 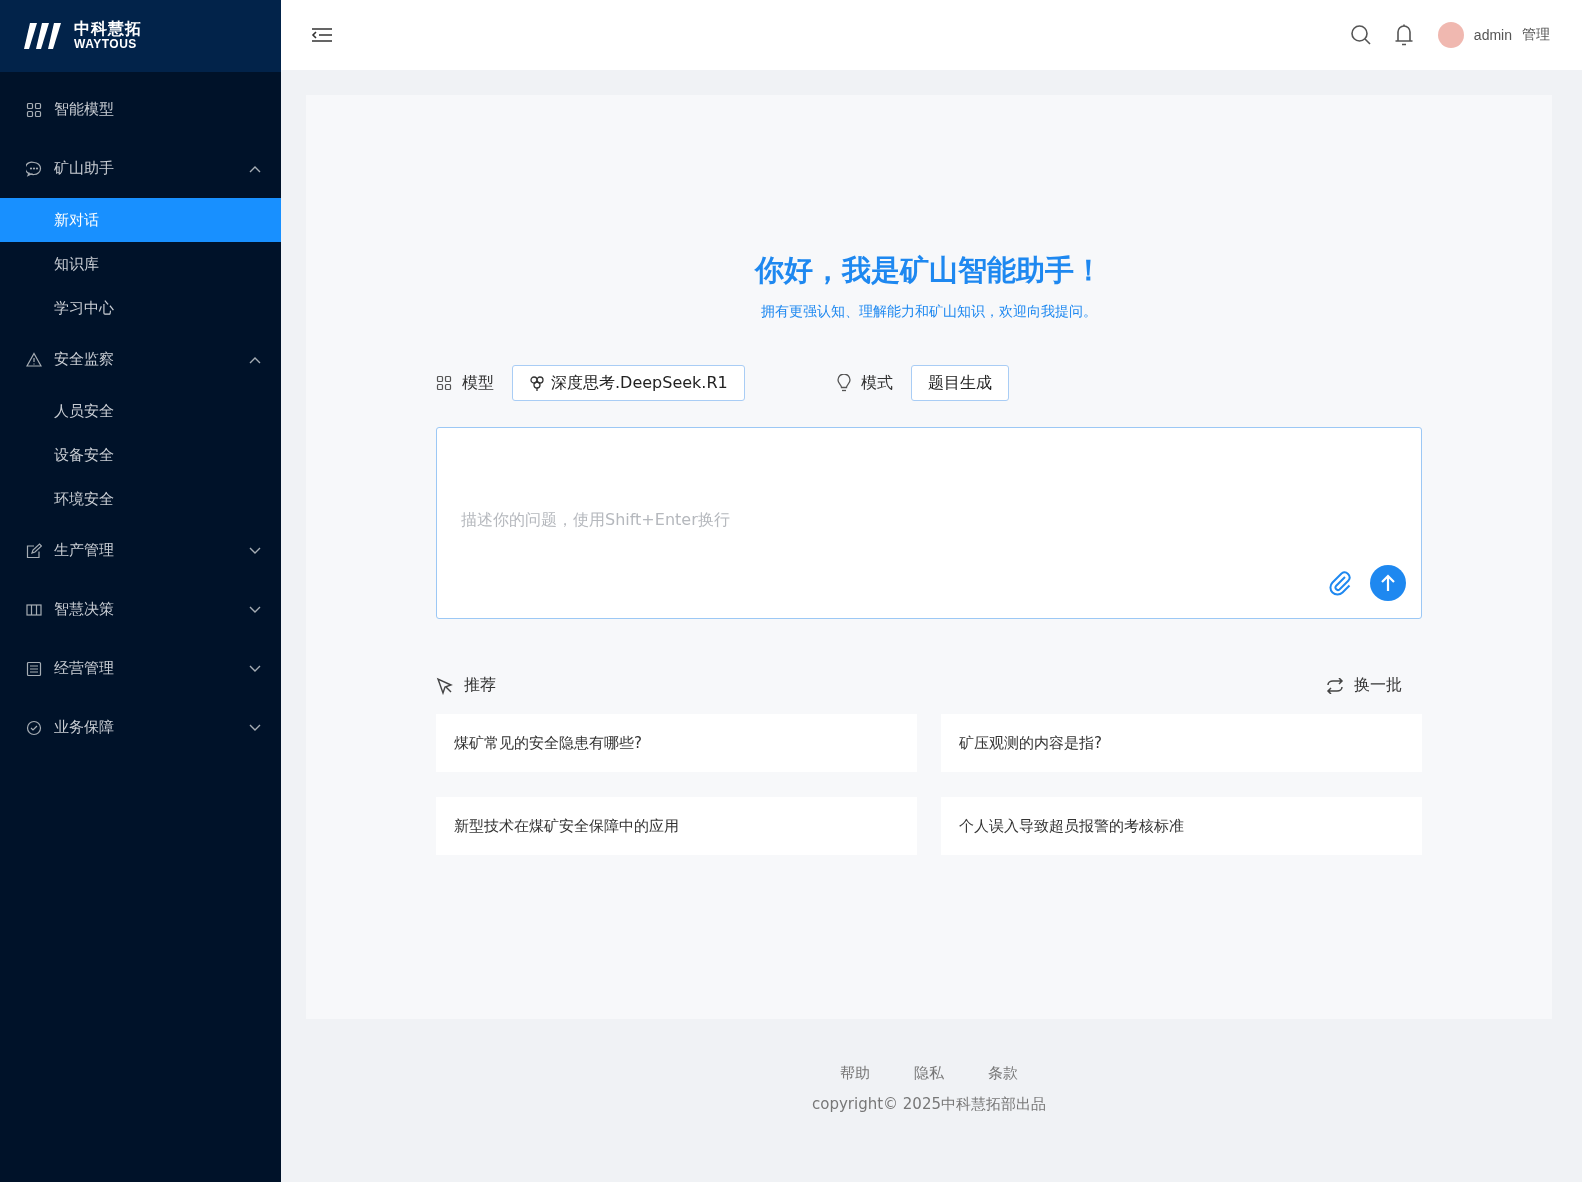 I want to click on submenu-item: 设备安全, so click(x=140, y=455).